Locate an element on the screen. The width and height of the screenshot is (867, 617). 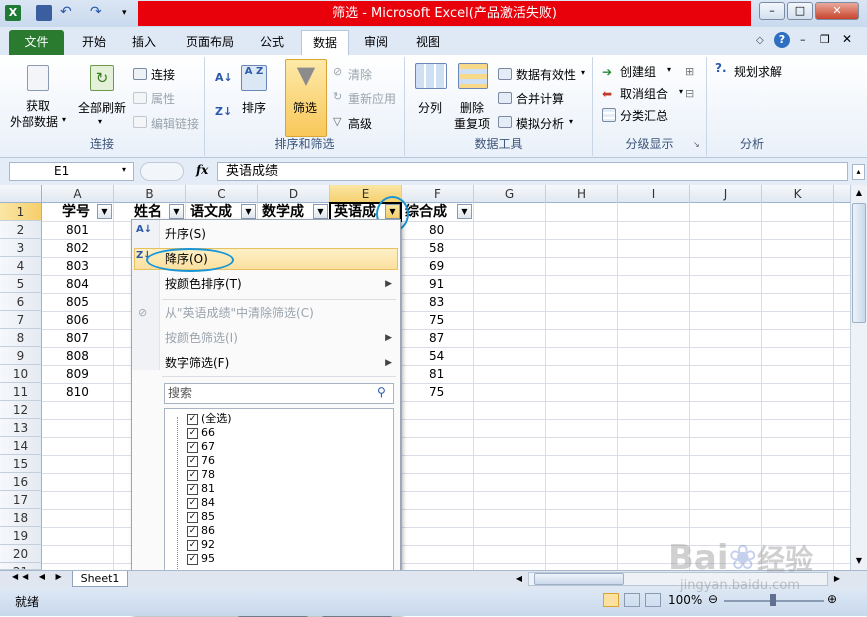
checkbox-item: ✓ 85 is located at coordinates (201, 516).